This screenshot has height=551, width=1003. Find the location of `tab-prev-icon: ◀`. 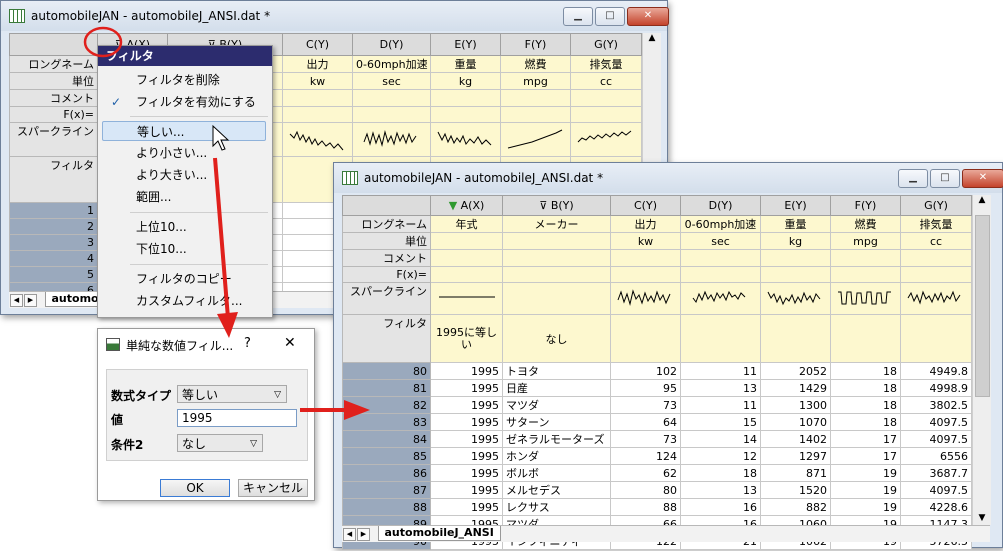

tab-prev-icon: ◀ is located at coordinates (16, 300).